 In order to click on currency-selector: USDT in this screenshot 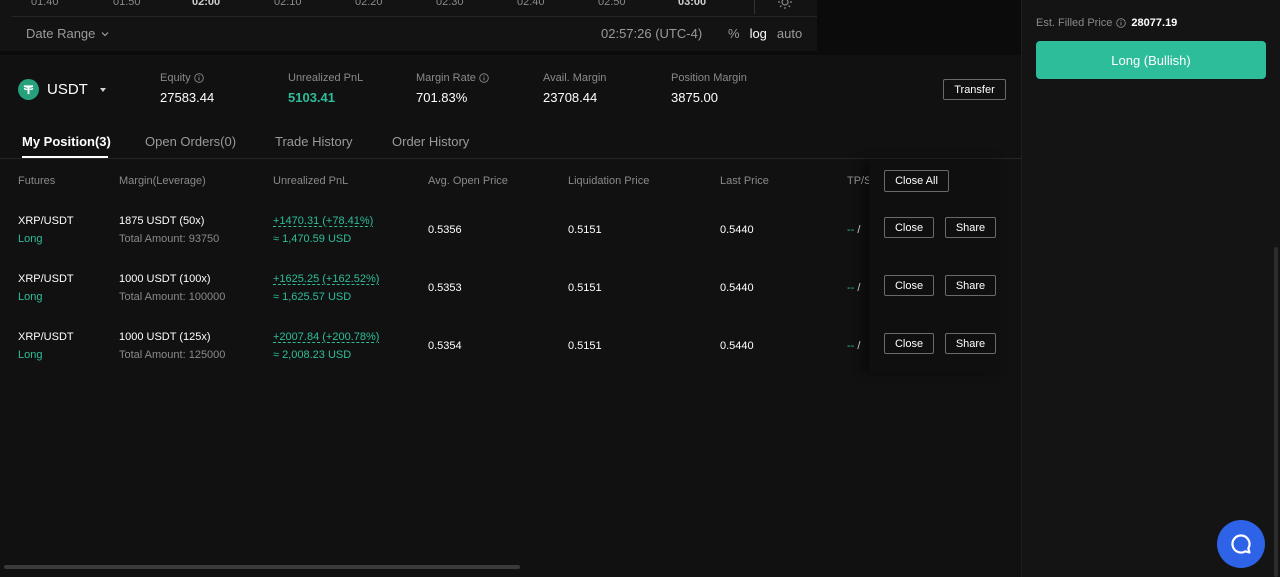, I will do `click(62, 89)`.